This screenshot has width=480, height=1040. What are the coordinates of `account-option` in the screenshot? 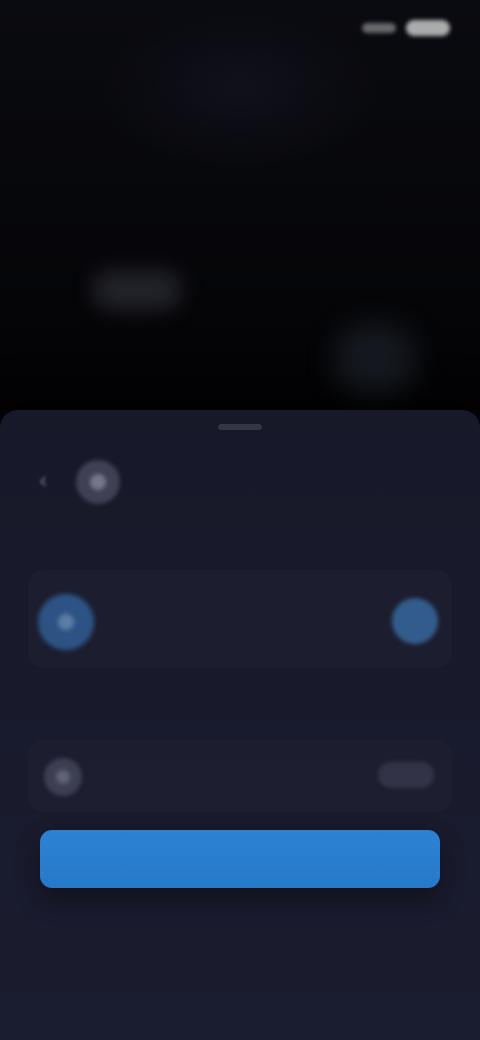 It's located at (240, 619).